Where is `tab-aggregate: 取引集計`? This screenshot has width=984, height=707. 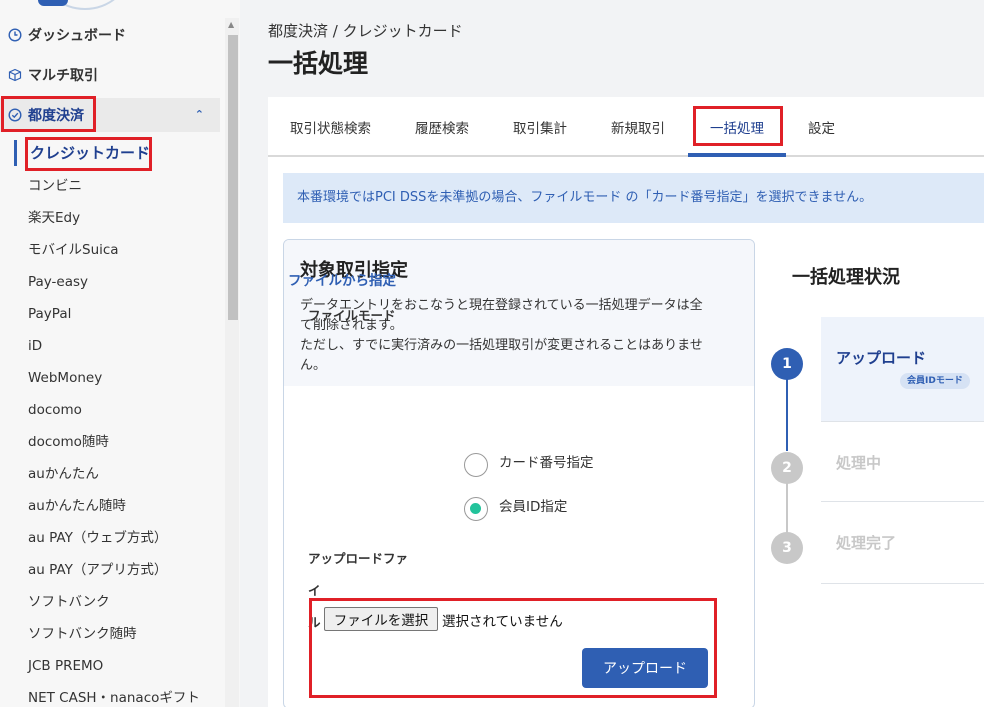
tab-aggregate: 取引集計 is located at coordinates (540, 127).